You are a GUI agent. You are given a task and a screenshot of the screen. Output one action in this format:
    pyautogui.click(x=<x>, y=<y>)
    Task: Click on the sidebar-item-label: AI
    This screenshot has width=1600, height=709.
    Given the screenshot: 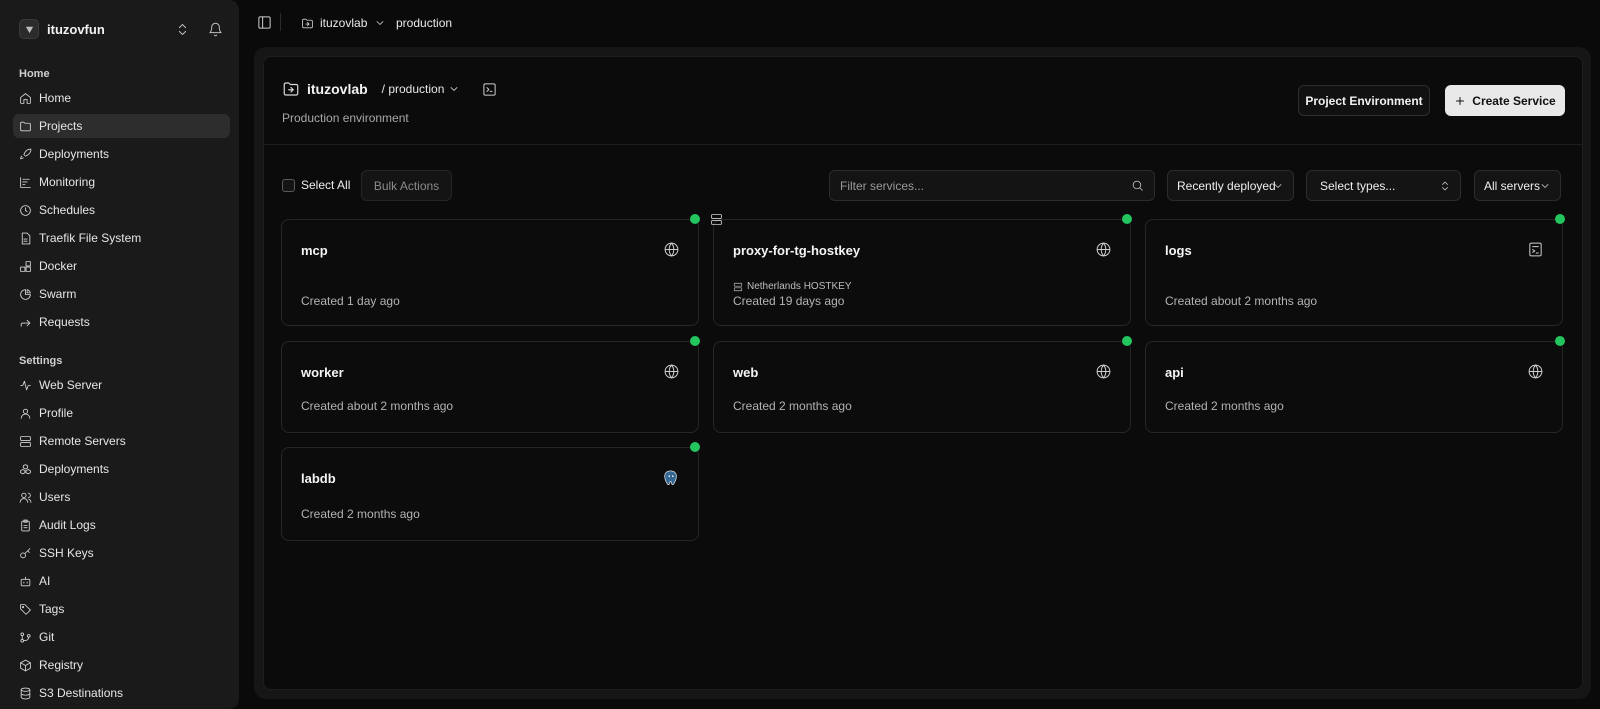 What is the action you would take?
    pyautogui.click(x=45, y=581)
    